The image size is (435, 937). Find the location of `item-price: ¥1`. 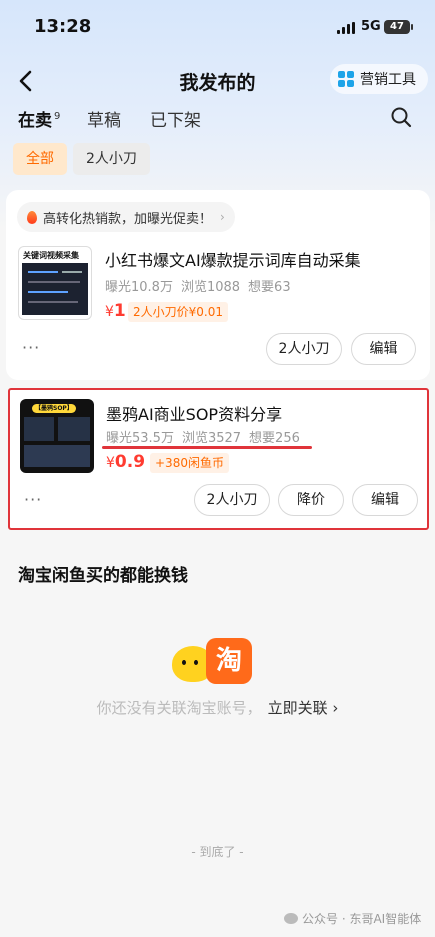

item-price: ¥1 is located at coordinates (115, 311).